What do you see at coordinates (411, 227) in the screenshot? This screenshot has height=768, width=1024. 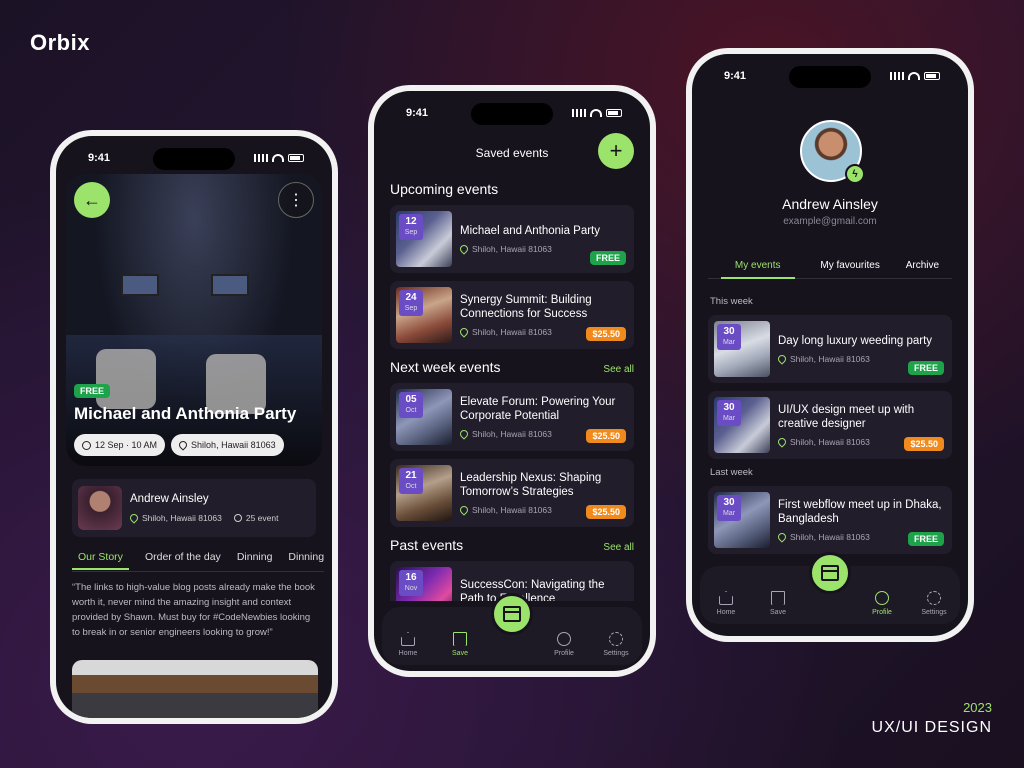 I see `date-chip: 12 Sep` at bounding box center [411, 227].